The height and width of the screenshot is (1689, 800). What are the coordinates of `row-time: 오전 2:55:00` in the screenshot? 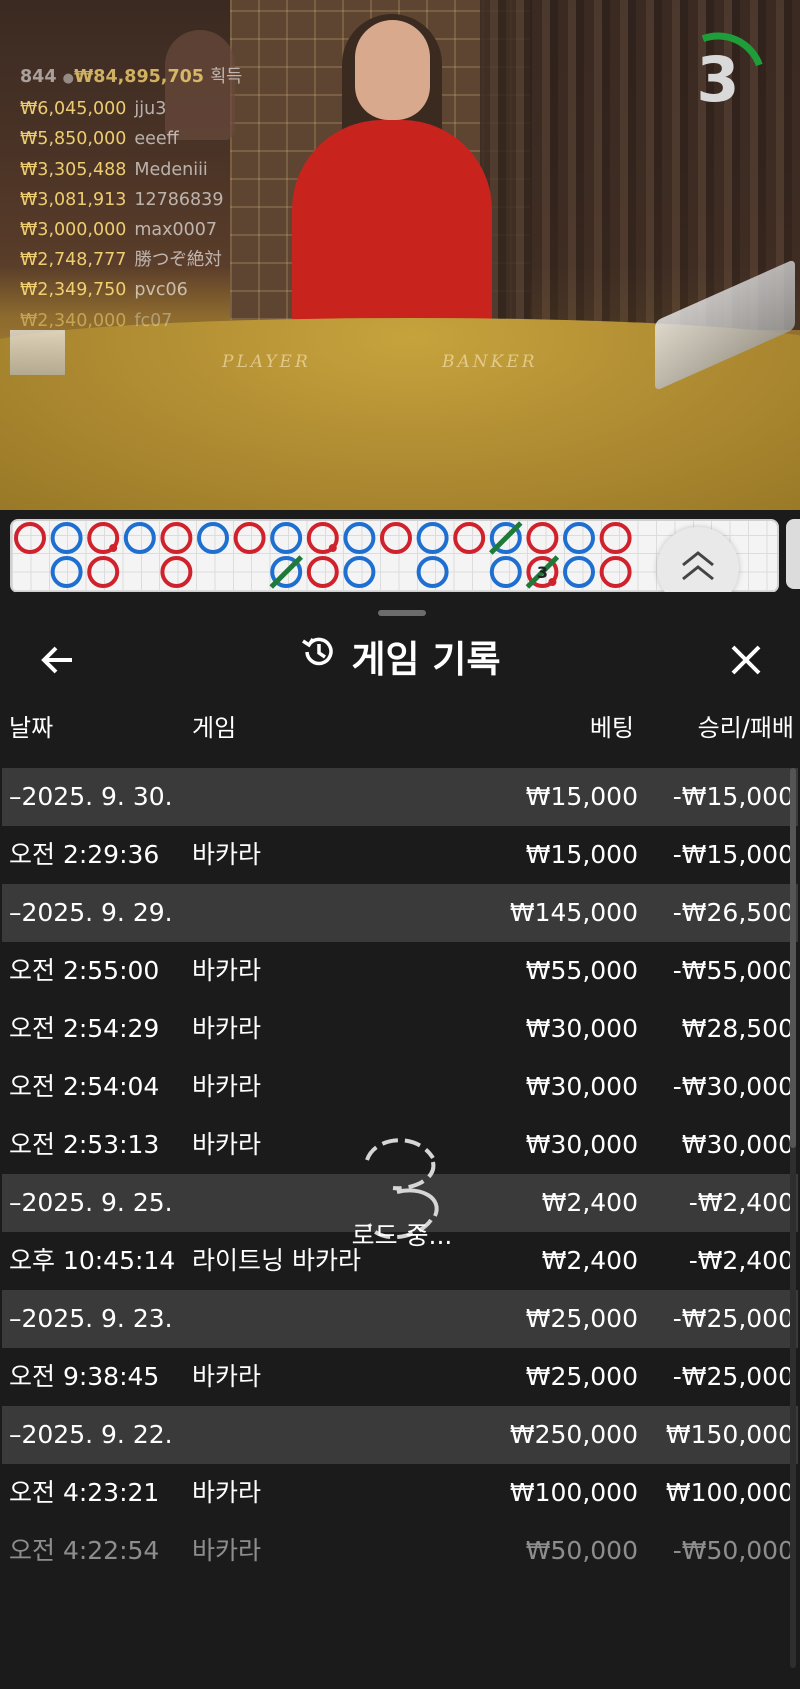 It's located at (84, 970).